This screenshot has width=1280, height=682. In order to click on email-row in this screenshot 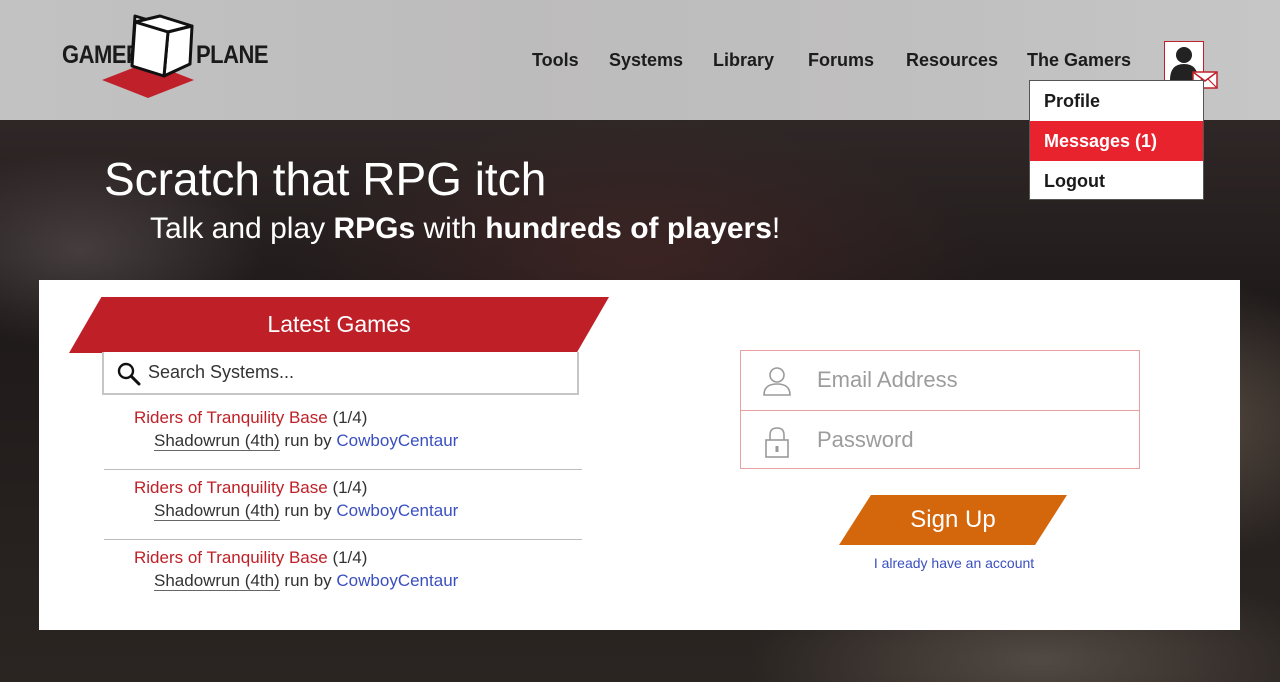, I will do `click(940, 380)`.